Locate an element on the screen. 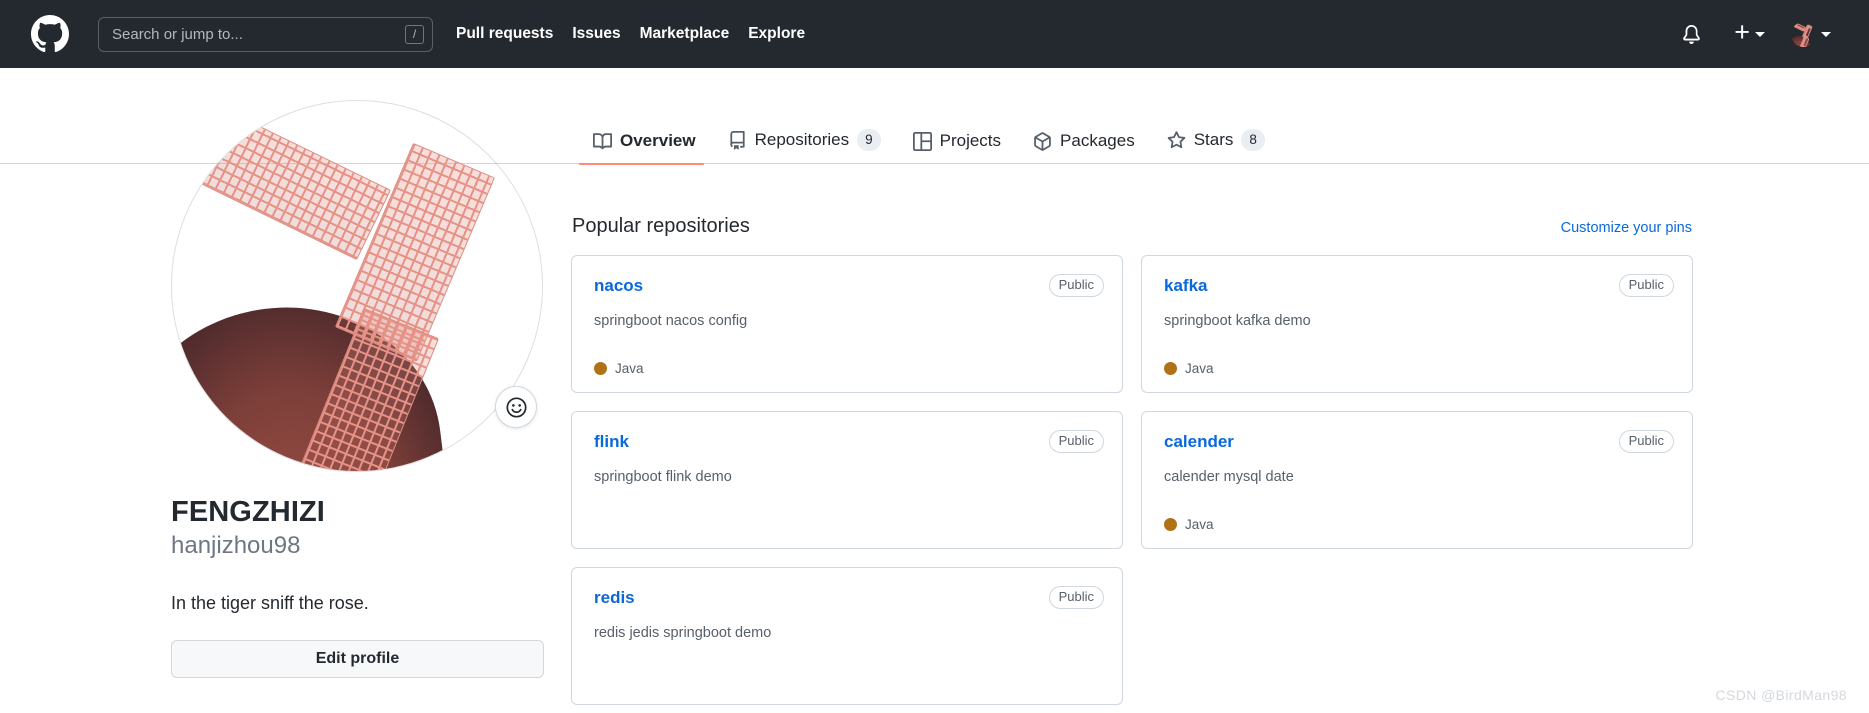 Image resolution: width=1869 pixels, height=713 pixels. account-menu-button is located at coordinates (1811, 34).